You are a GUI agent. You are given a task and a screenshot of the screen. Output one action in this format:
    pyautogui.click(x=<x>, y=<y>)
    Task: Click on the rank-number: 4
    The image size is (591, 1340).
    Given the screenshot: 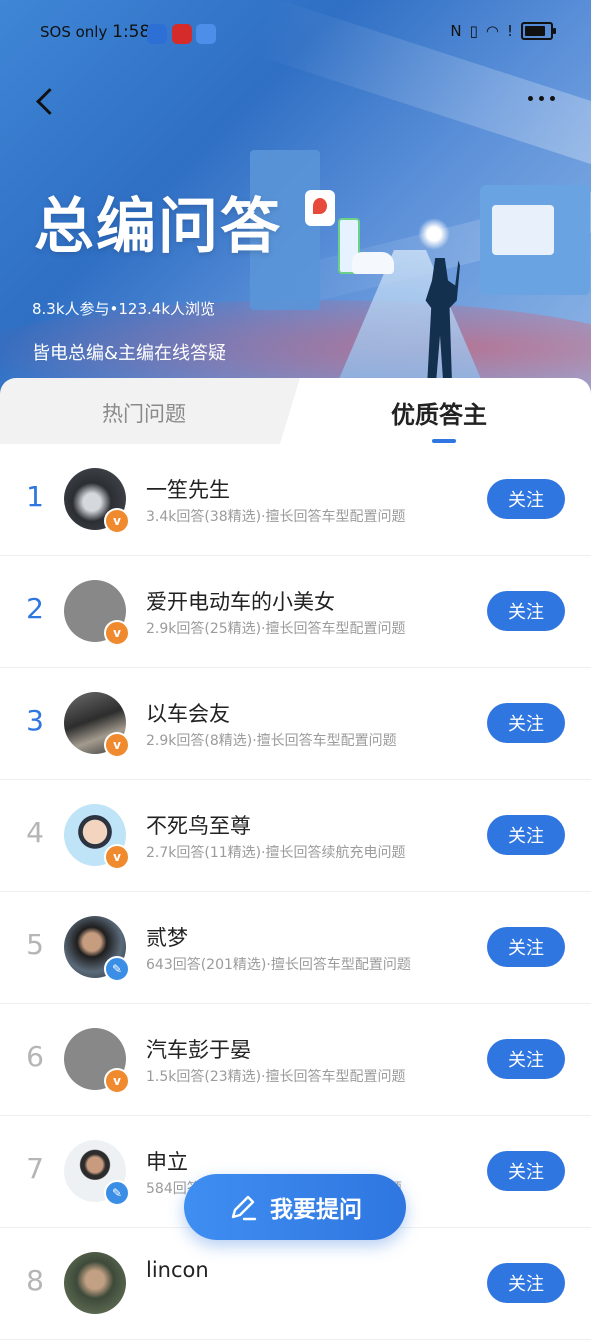 What is the action you would take?
    pyautogui.click(x=35, y=832)
    